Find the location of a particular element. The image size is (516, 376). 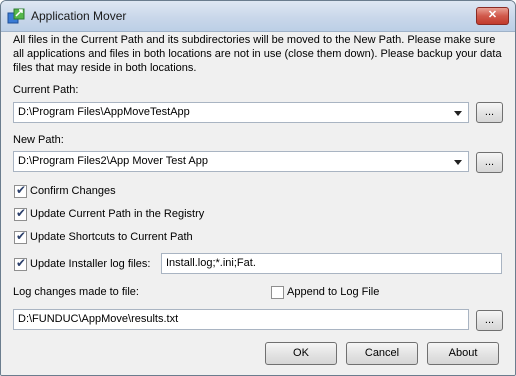

confirm-changes-label: Confirm Changes is located at coordinates (73, 191).